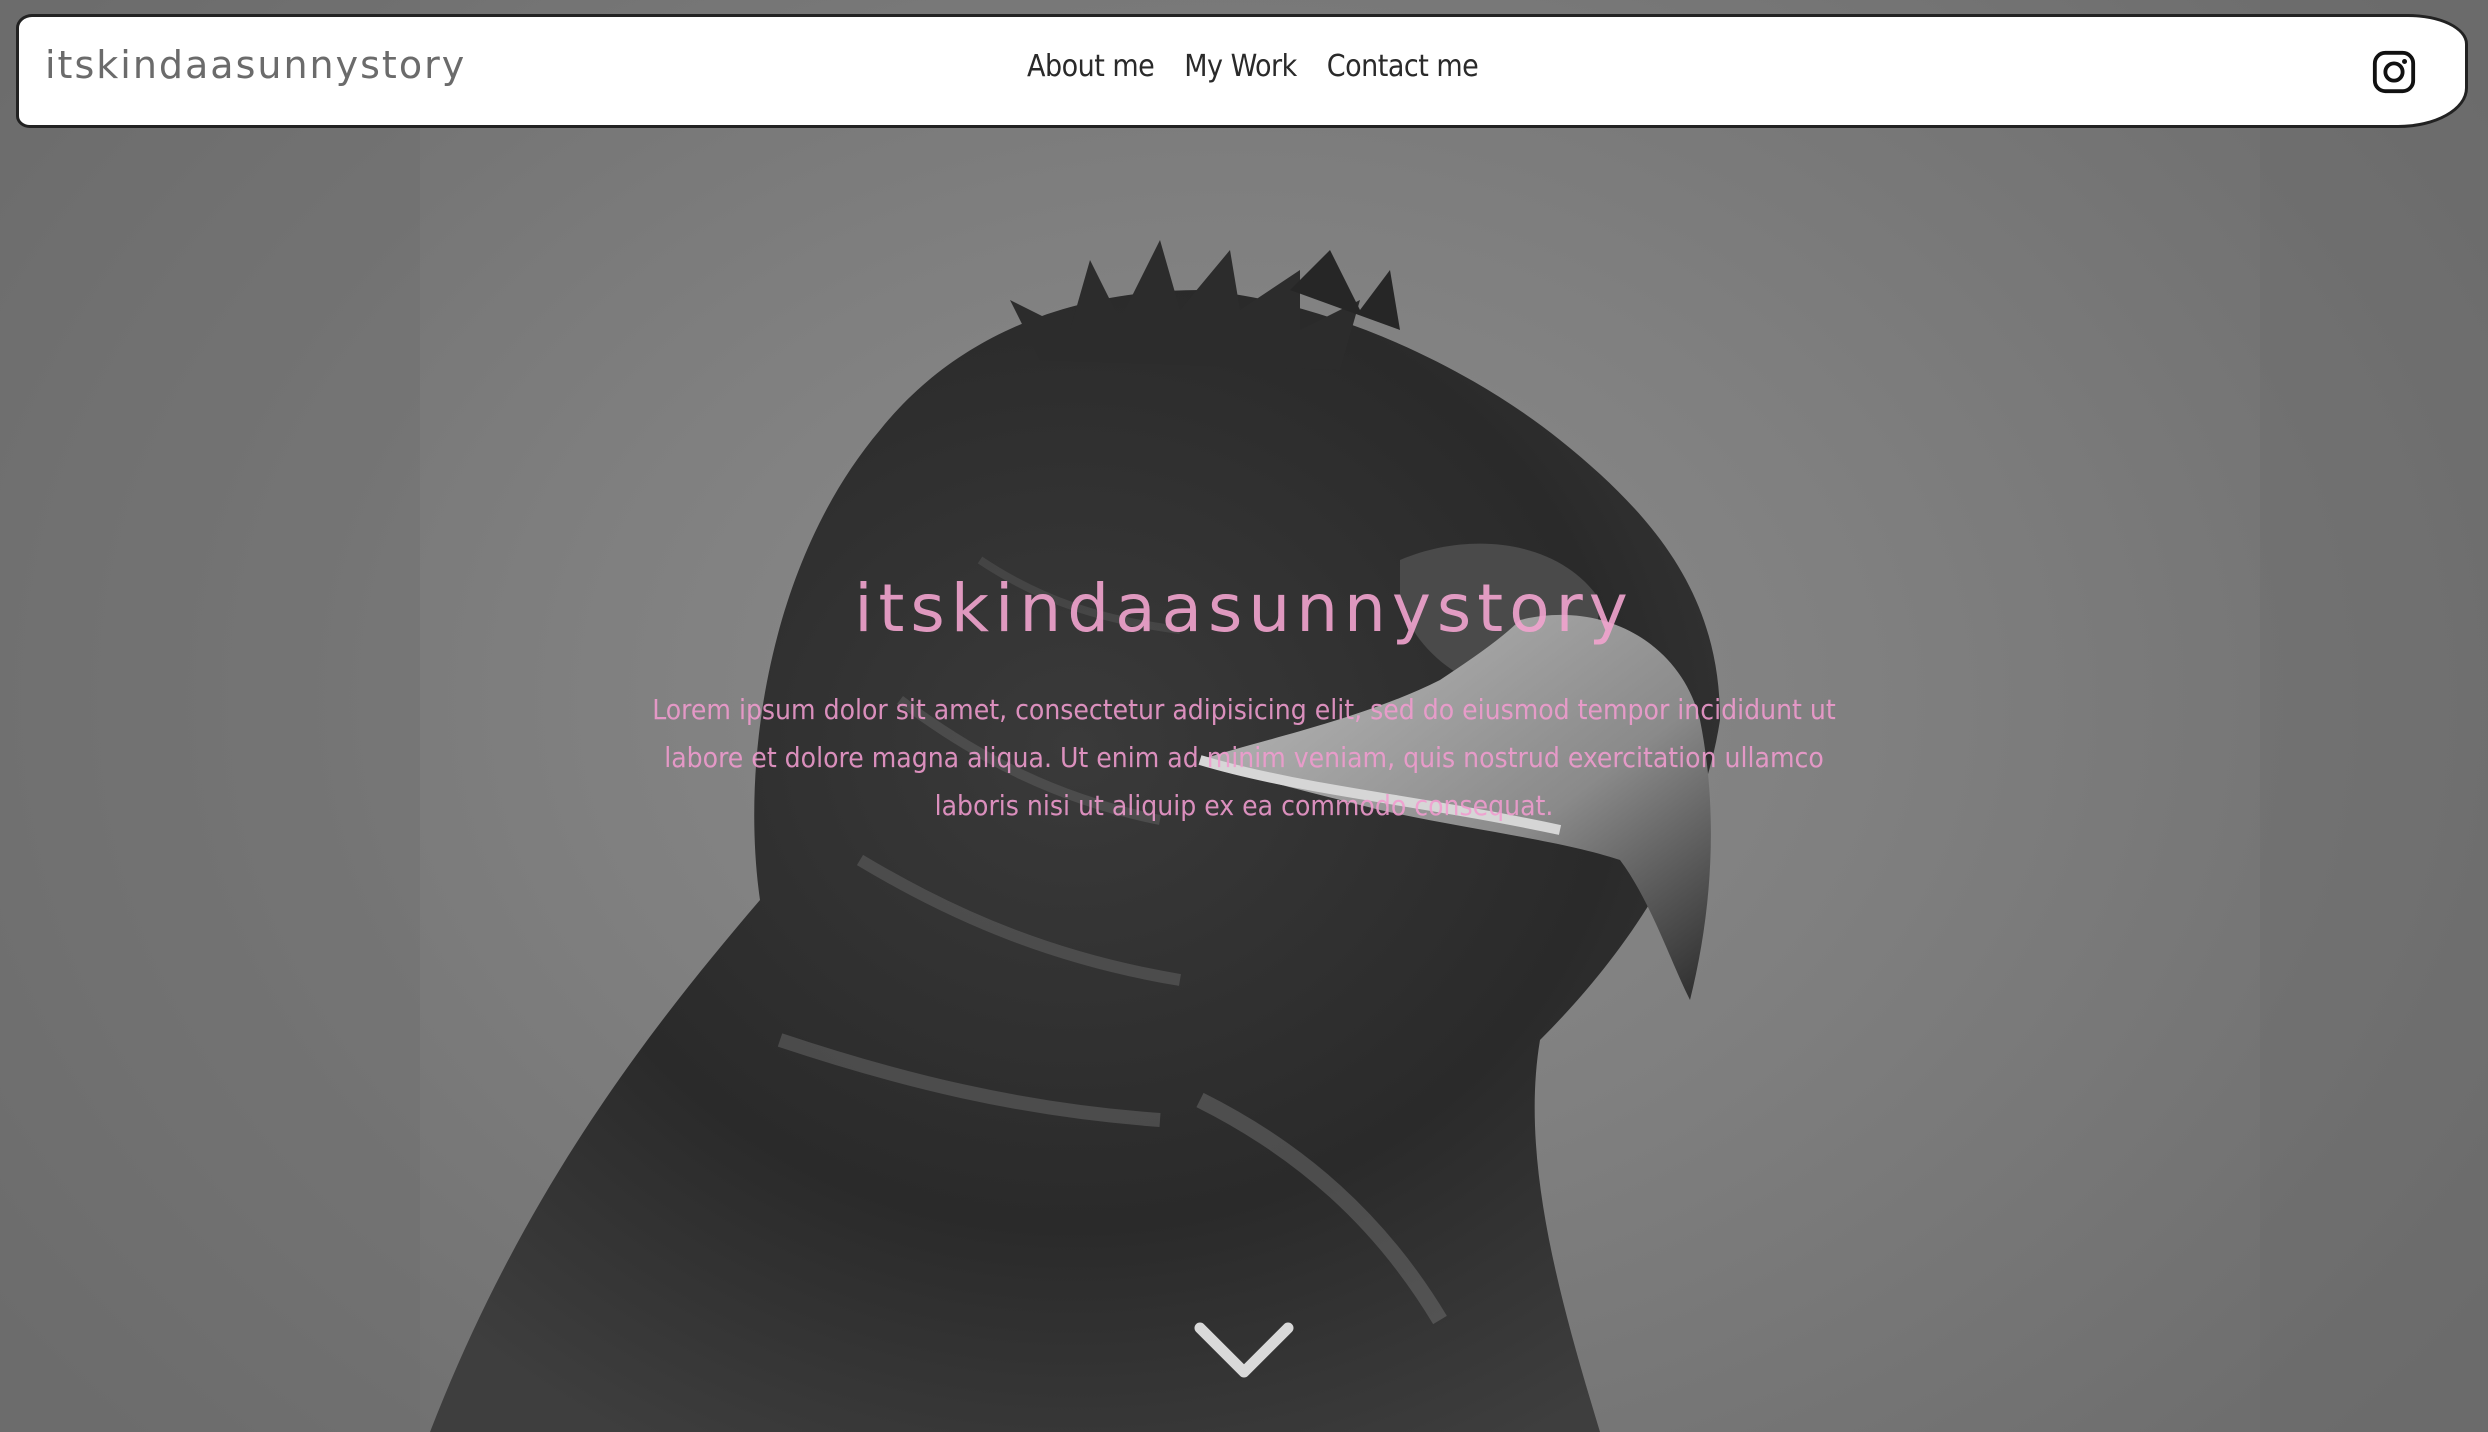 The height and width of the screenshot is (1432, 2488). I want to click on hero-title: itskindaasunnystory, so click(1244, 608).